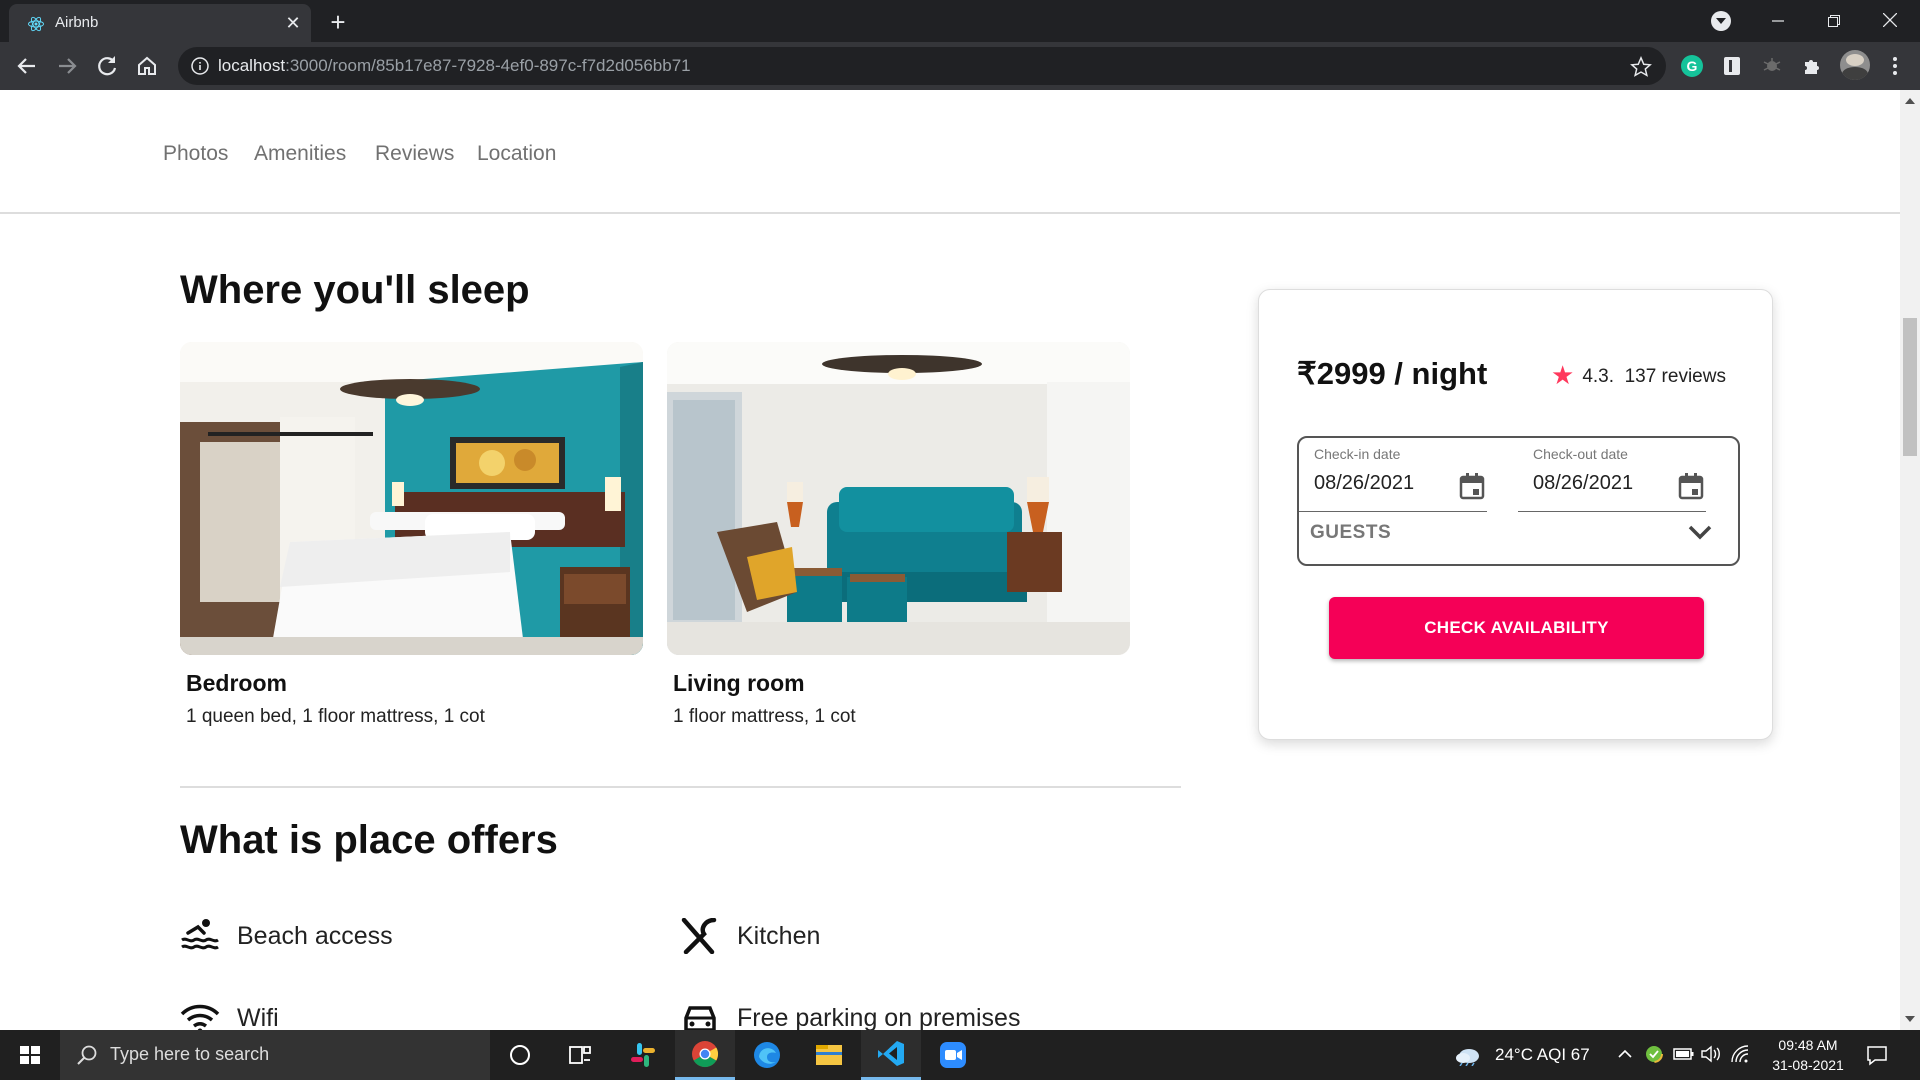  What do you see at coordinates (516, 154) in the screenshot?
I see `nav-link-location: Location` at bounding box center [516, 154].